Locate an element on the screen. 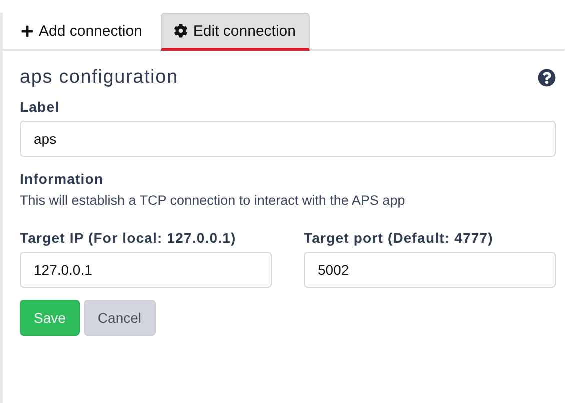  cancel-button: Cancel is located at coordinates (120, 318).